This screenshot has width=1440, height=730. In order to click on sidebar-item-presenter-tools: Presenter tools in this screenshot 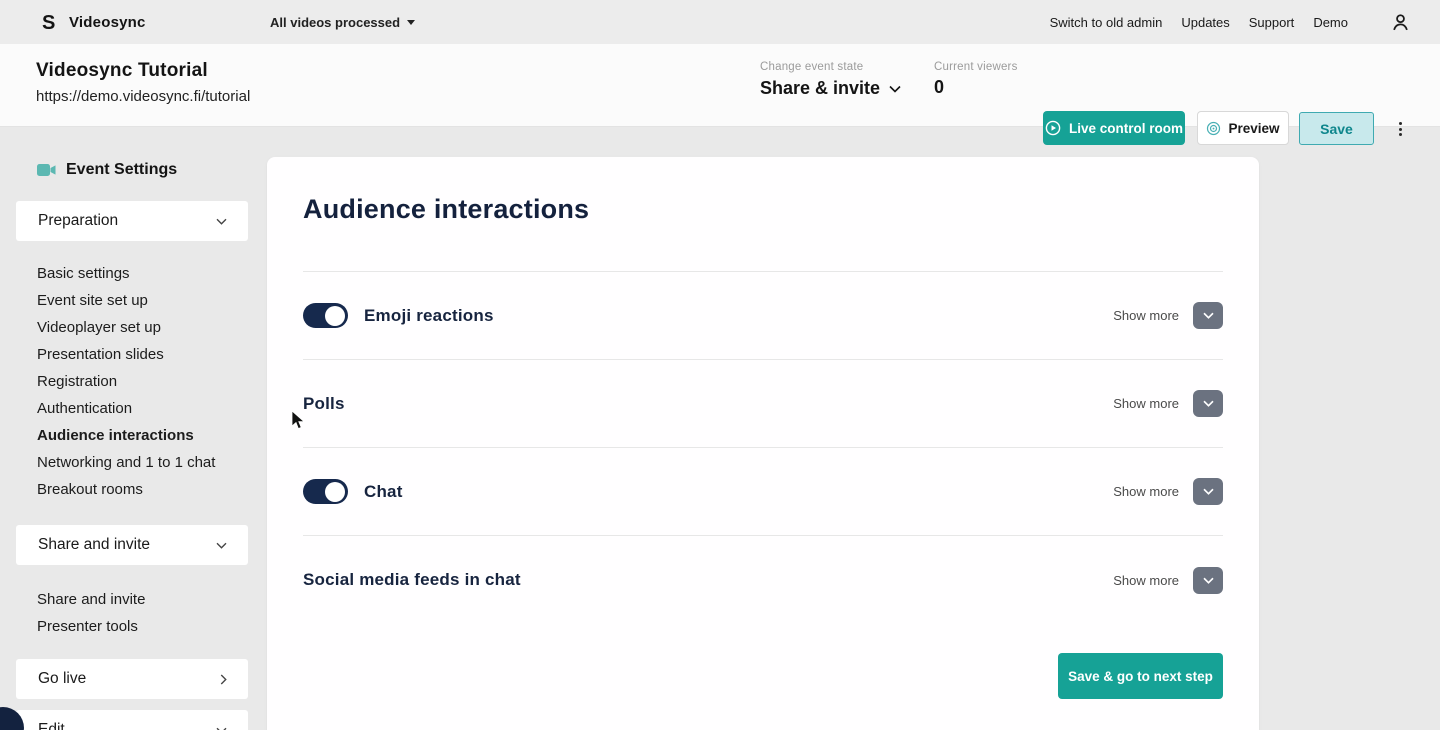, I will do `click(142, 626)`.